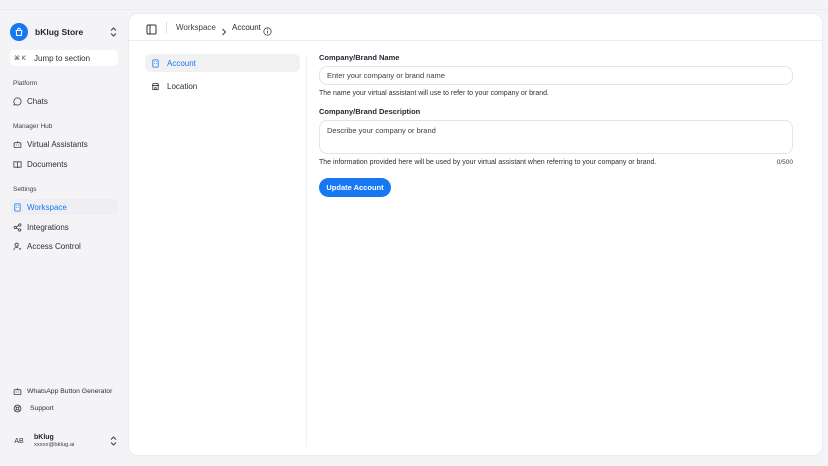  Describe the element at coordinates (306, 250) in the screenshot. I see `content-divider` at that location.